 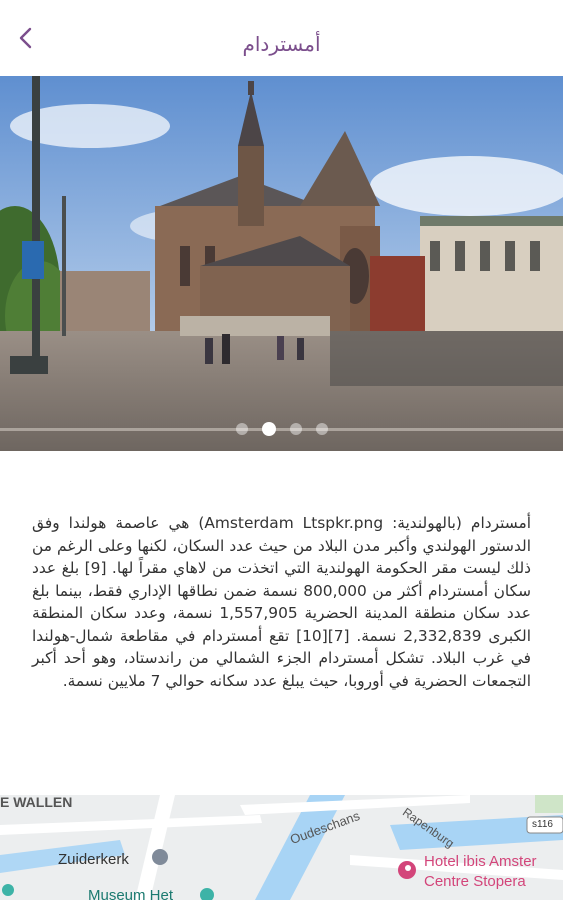 What do you see at coordinates (36, 802) in the screenshot?
I see `map-label-wallen: E WALLEN` at bounding box center [36, 802].